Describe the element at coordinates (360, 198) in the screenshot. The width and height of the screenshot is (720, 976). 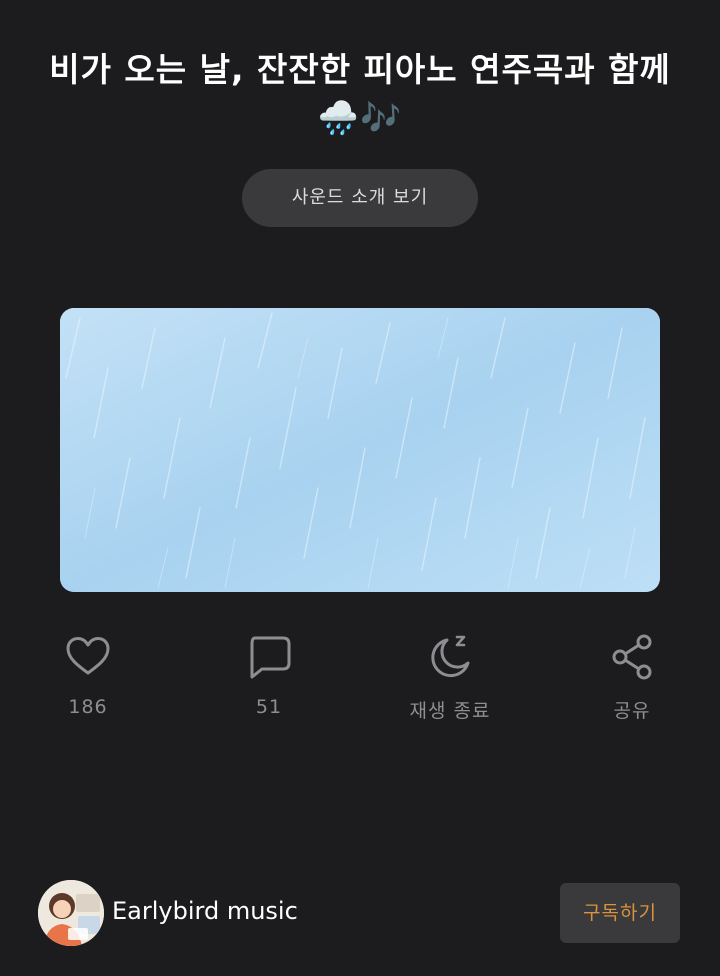
I see `sound-intro-button: 사운드 소개 보기` at that location.